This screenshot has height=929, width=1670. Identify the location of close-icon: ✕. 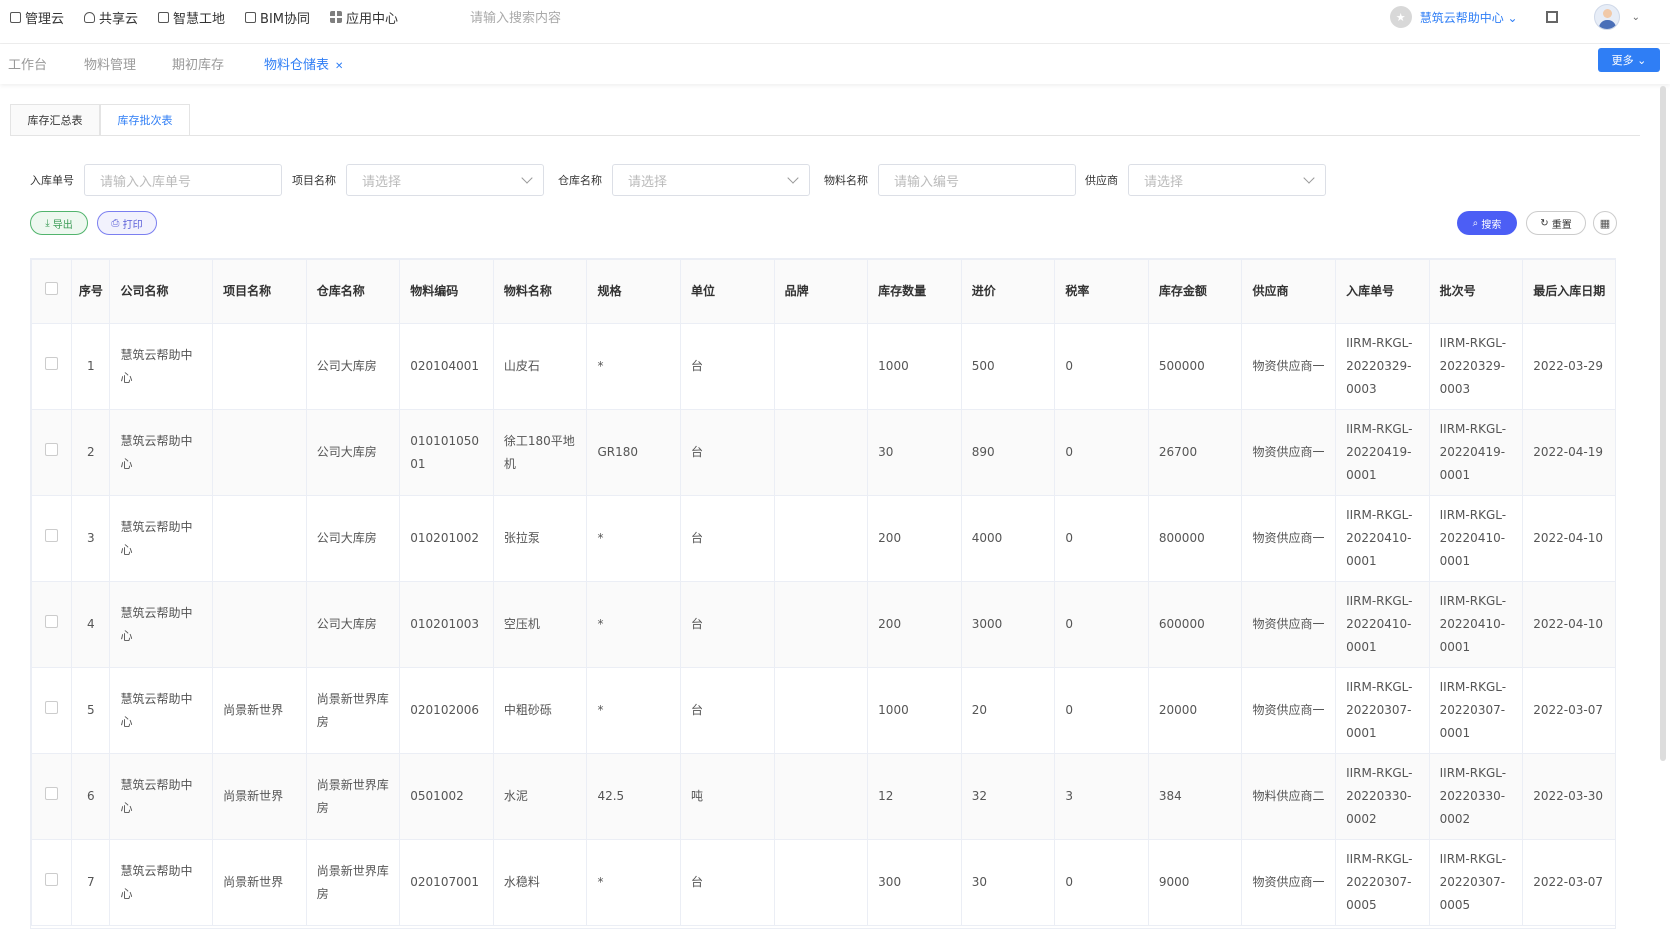
(339, 66).